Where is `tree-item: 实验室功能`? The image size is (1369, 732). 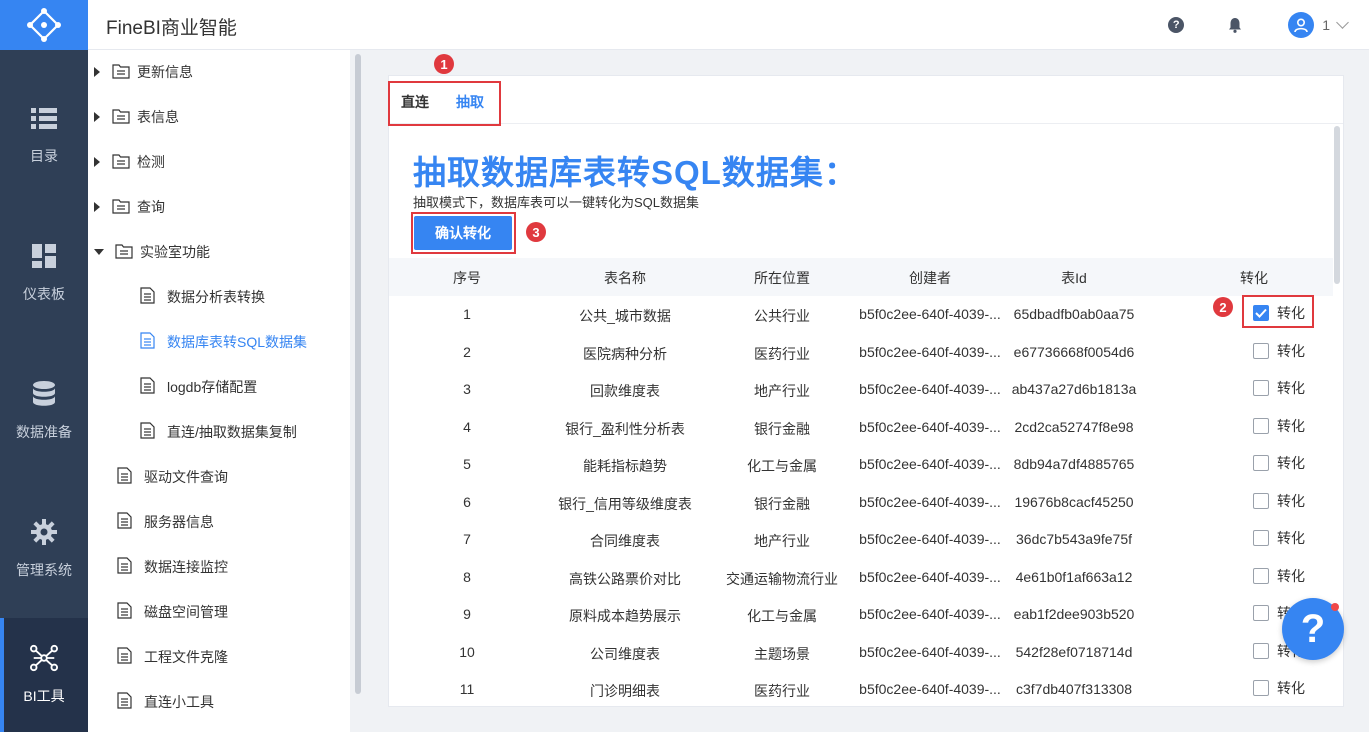
tree-item: 实验室功能 is located at coordinates (152, 252).